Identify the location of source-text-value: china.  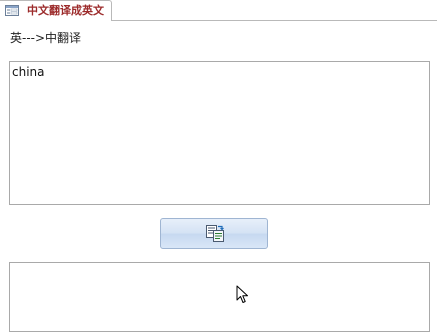
(28, 72).